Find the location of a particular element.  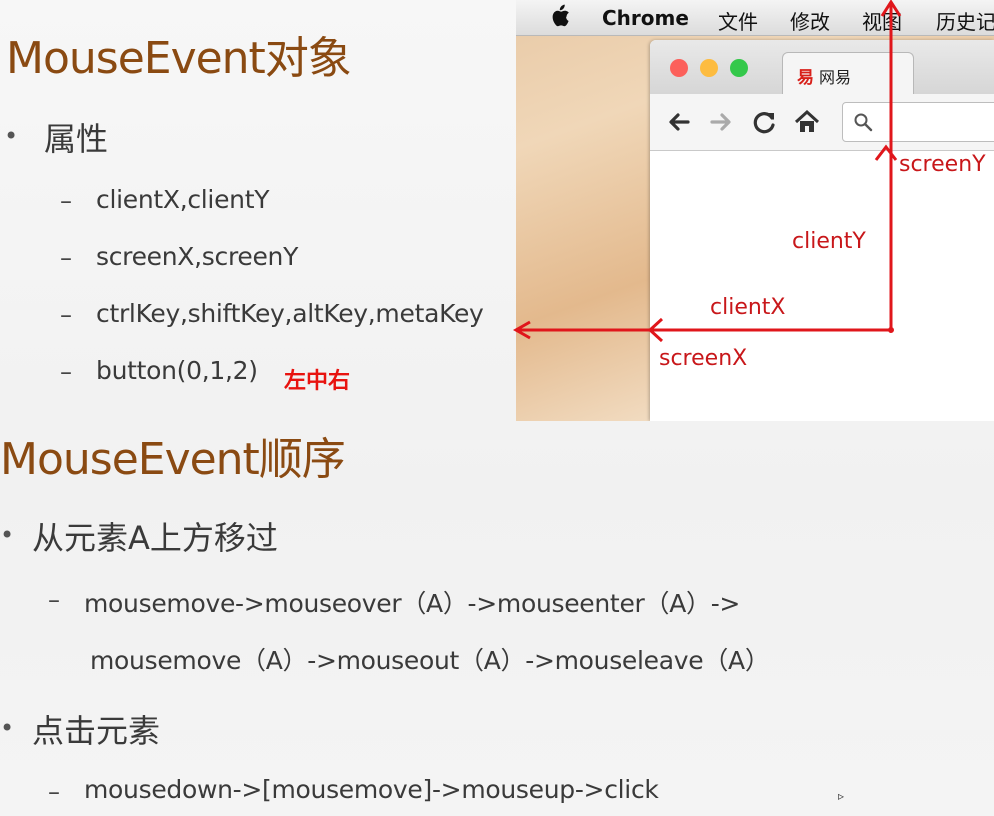

bullet-properties: 属性 is located at coordinates (76, 139).